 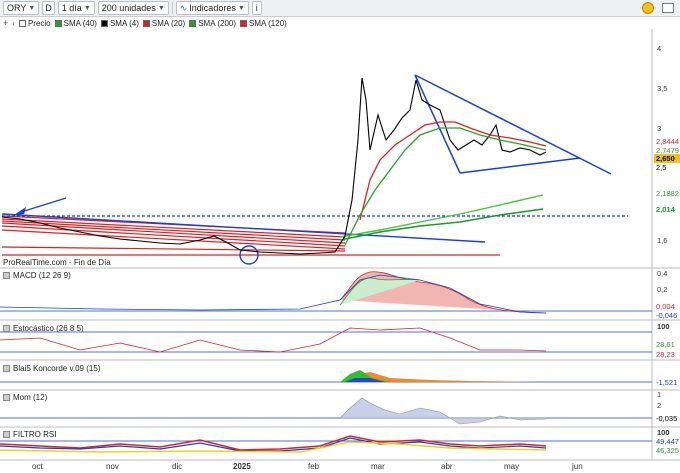 I want to click on date-label: mar, so click(x=378, y=466).